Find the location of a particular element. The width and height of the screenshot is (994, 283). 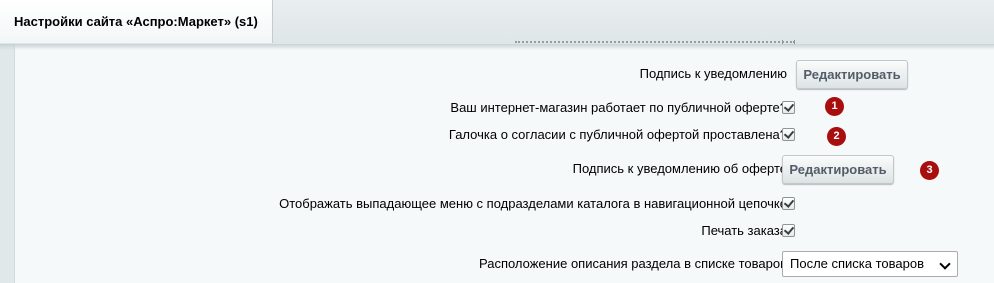

print-order-checkbox is located at coordinates (788, 230).